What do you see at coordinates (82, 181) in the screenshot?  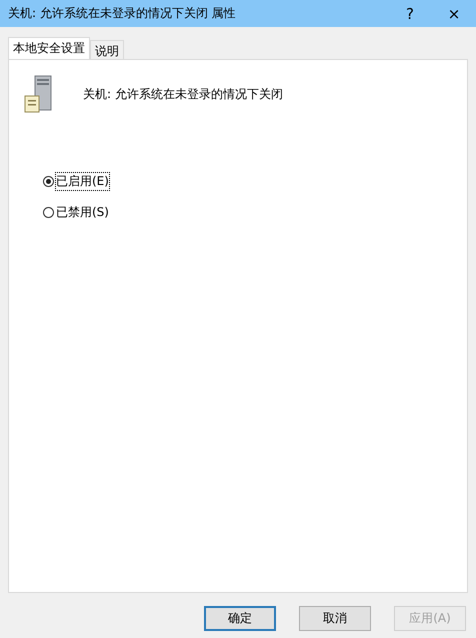 I see `radio-label: 已启用(E)` at bounding box center [82, 181].